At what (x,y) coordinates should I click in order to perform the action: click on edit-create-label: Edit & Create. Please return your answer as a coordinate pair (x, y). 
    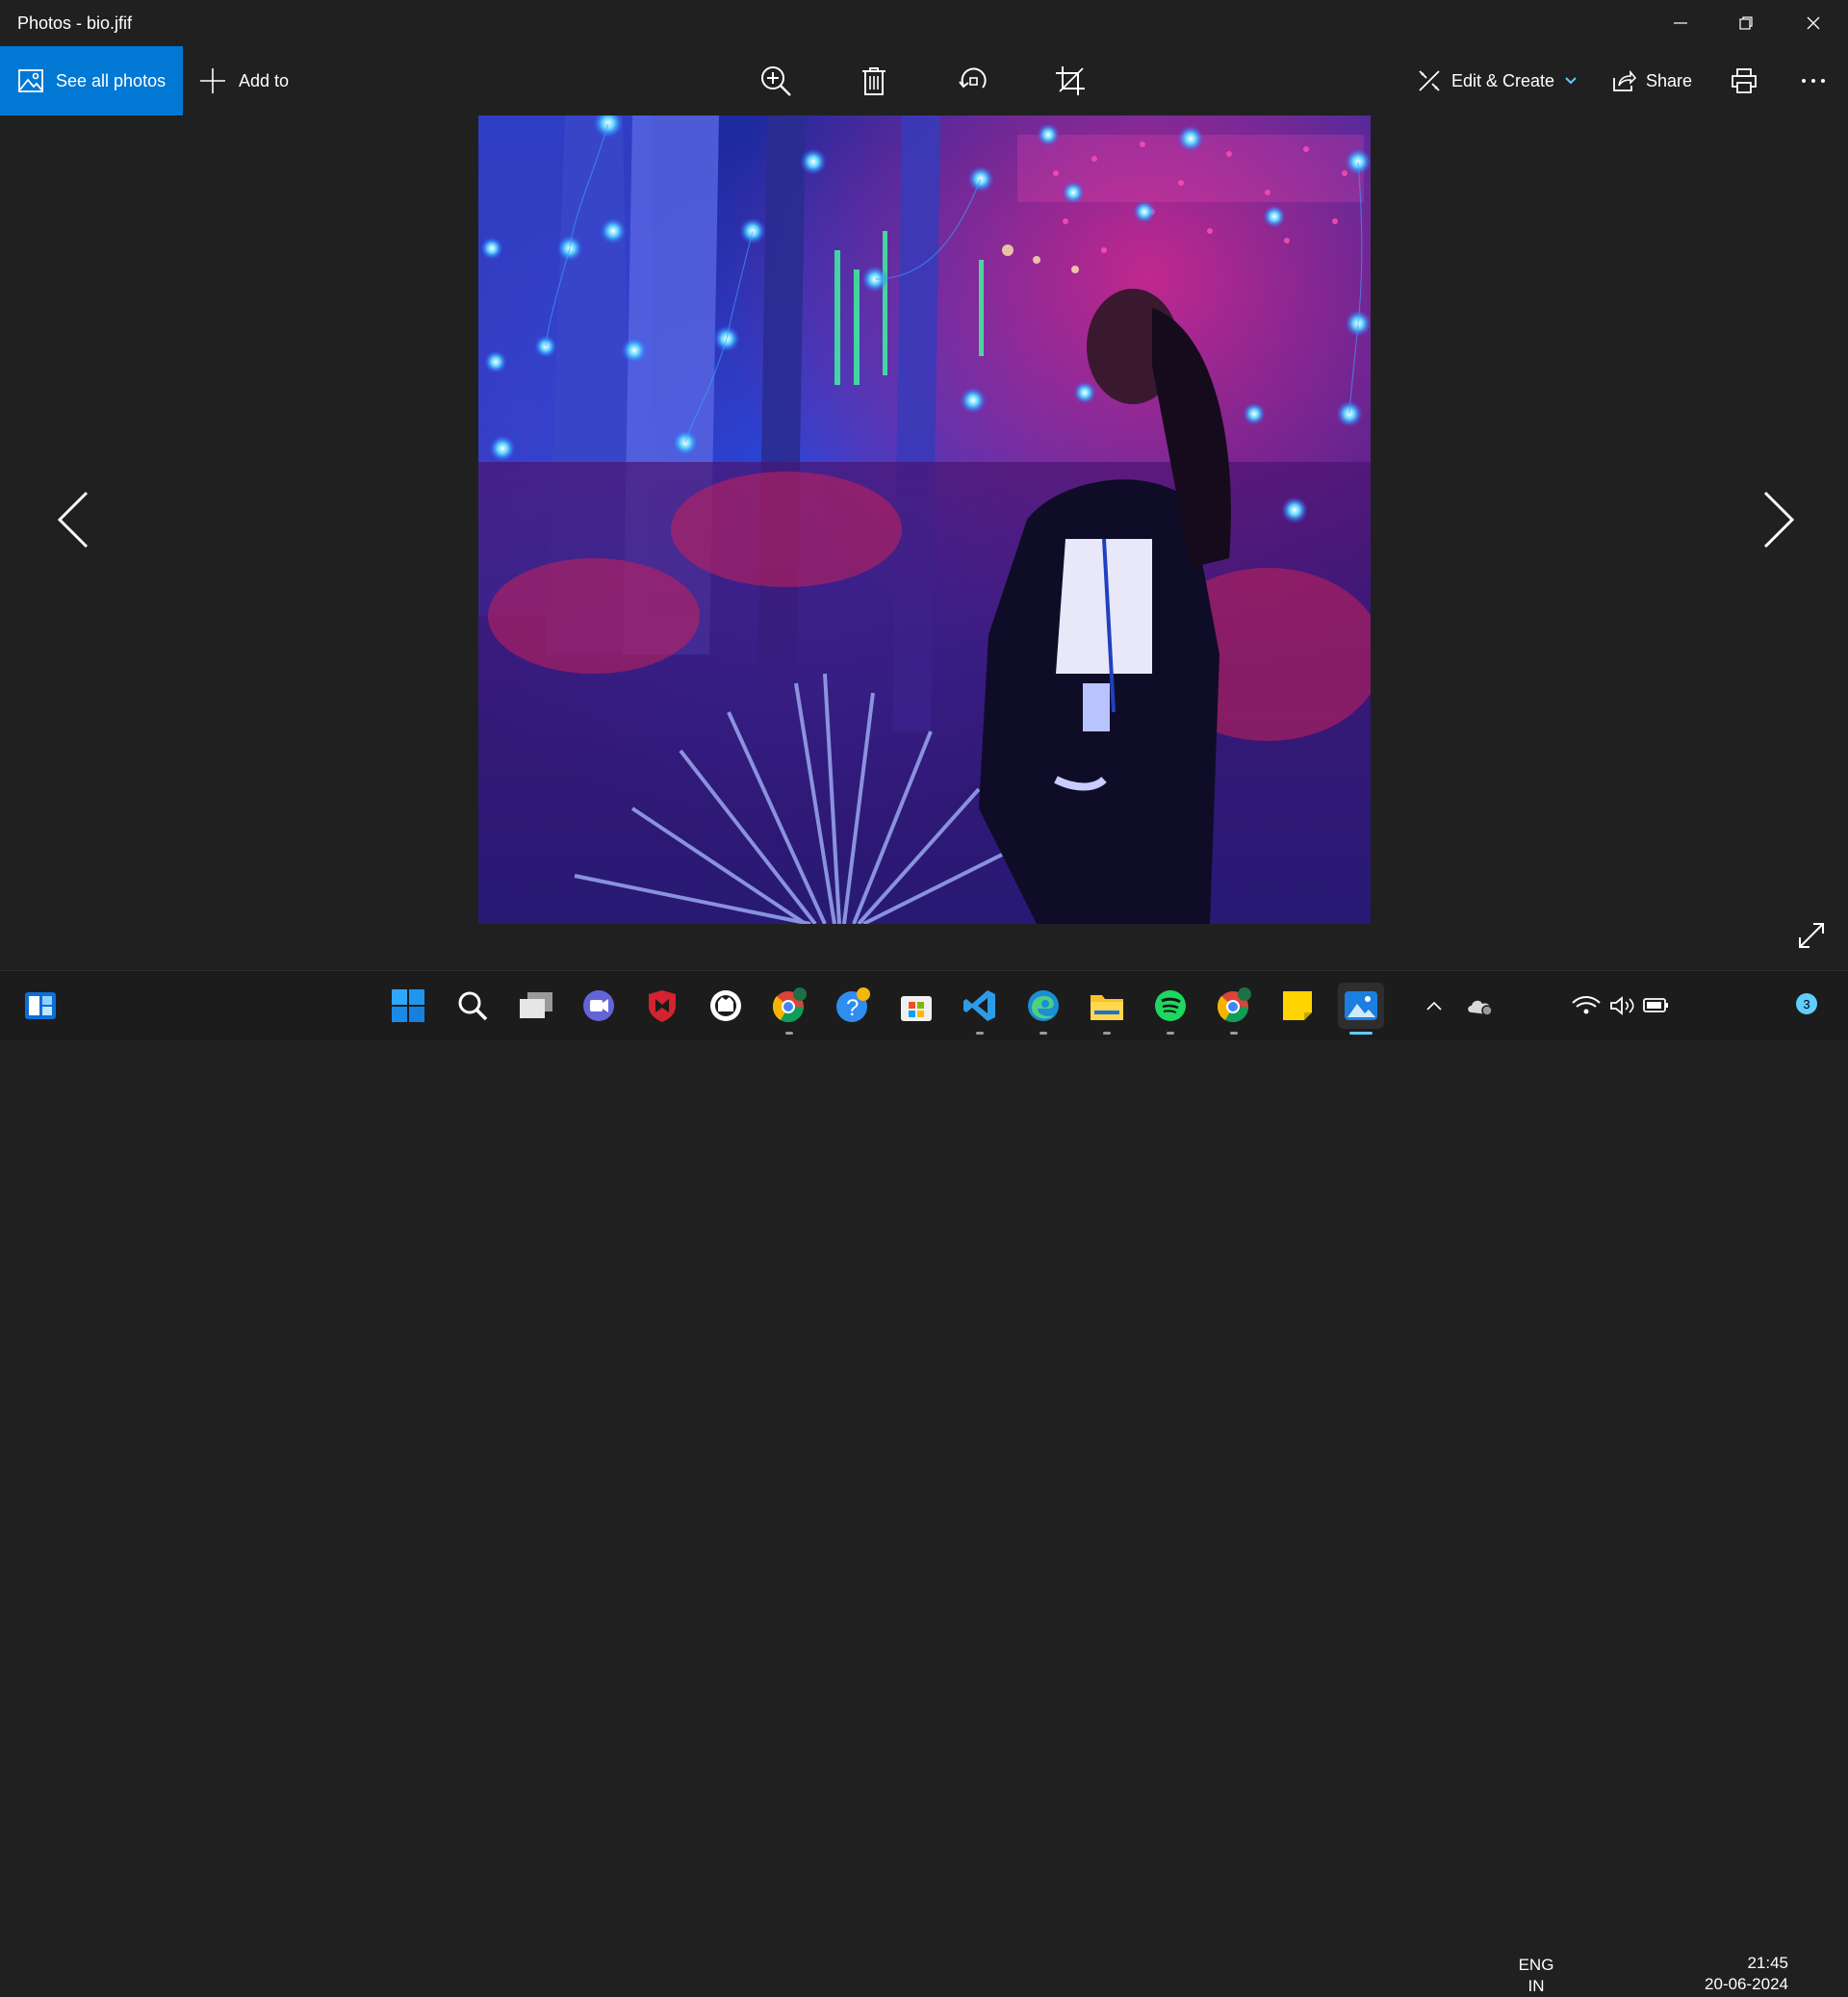
    Looking at the image, I should click on (1503, 80).